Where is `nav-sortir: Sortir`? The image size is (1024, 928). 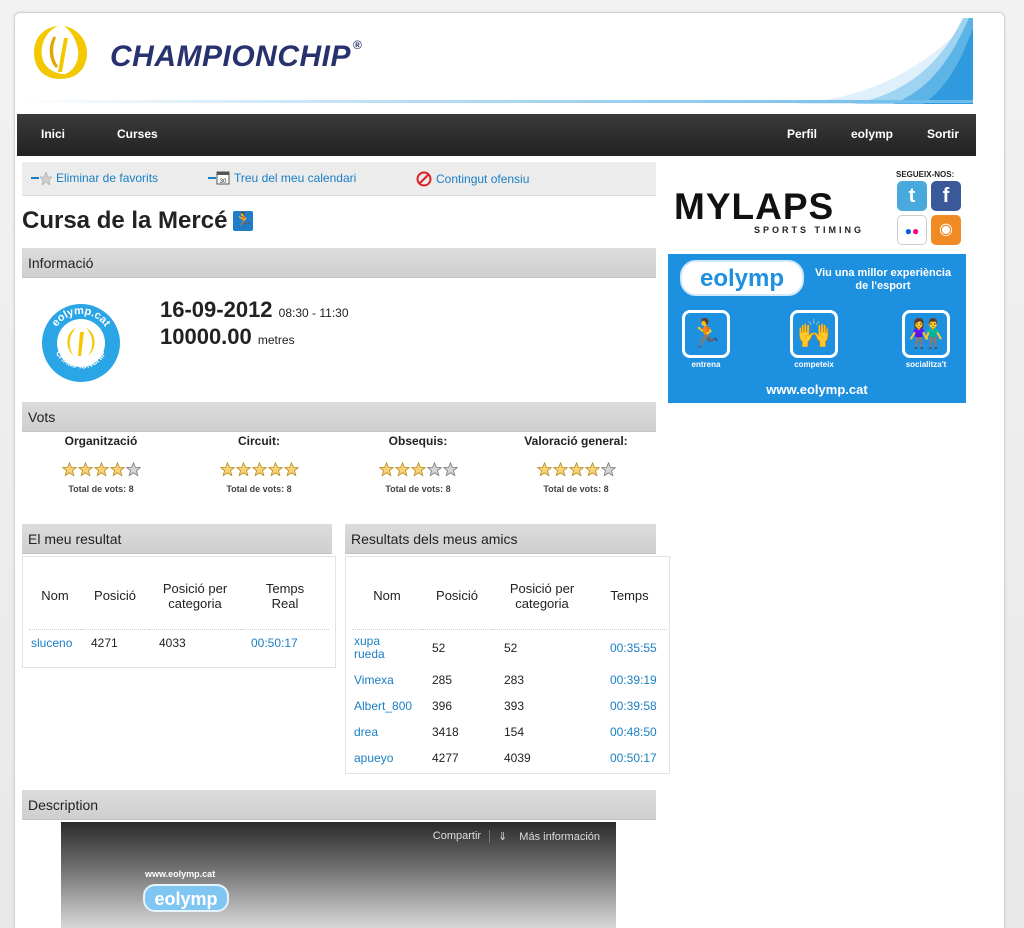
nav-sortir: Sortir is located at coordinates (943, 134).